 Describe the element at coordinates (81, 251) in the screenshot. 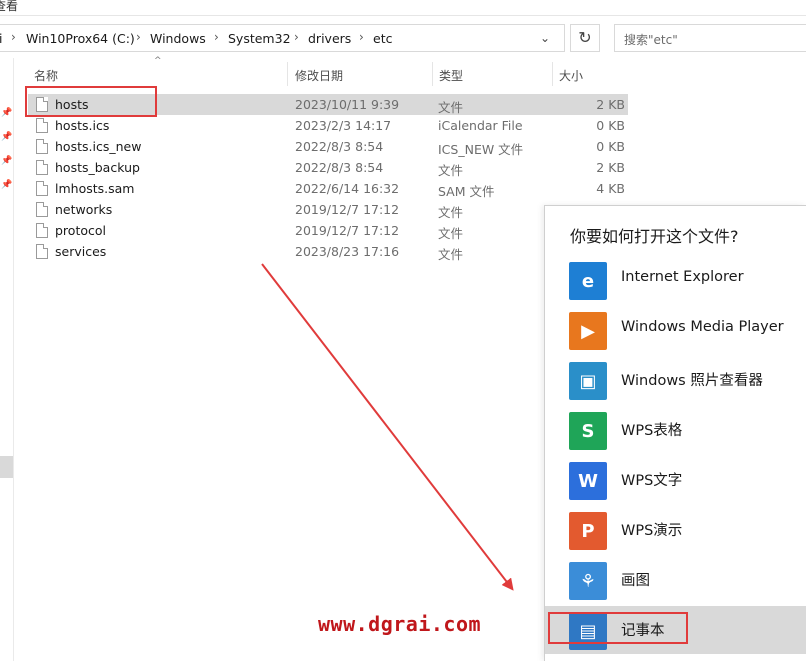

I see `file-name: services` at that location.